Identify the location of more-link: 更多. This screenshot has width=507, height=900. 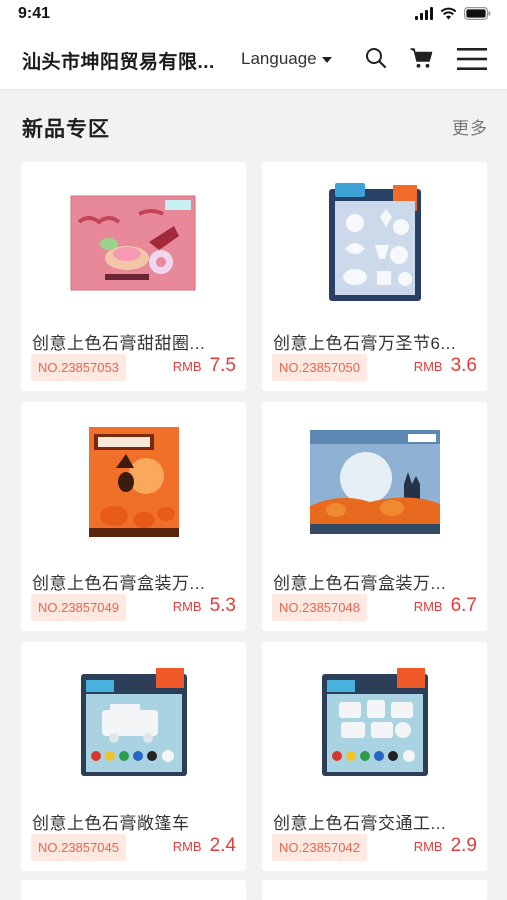
(470, 126).